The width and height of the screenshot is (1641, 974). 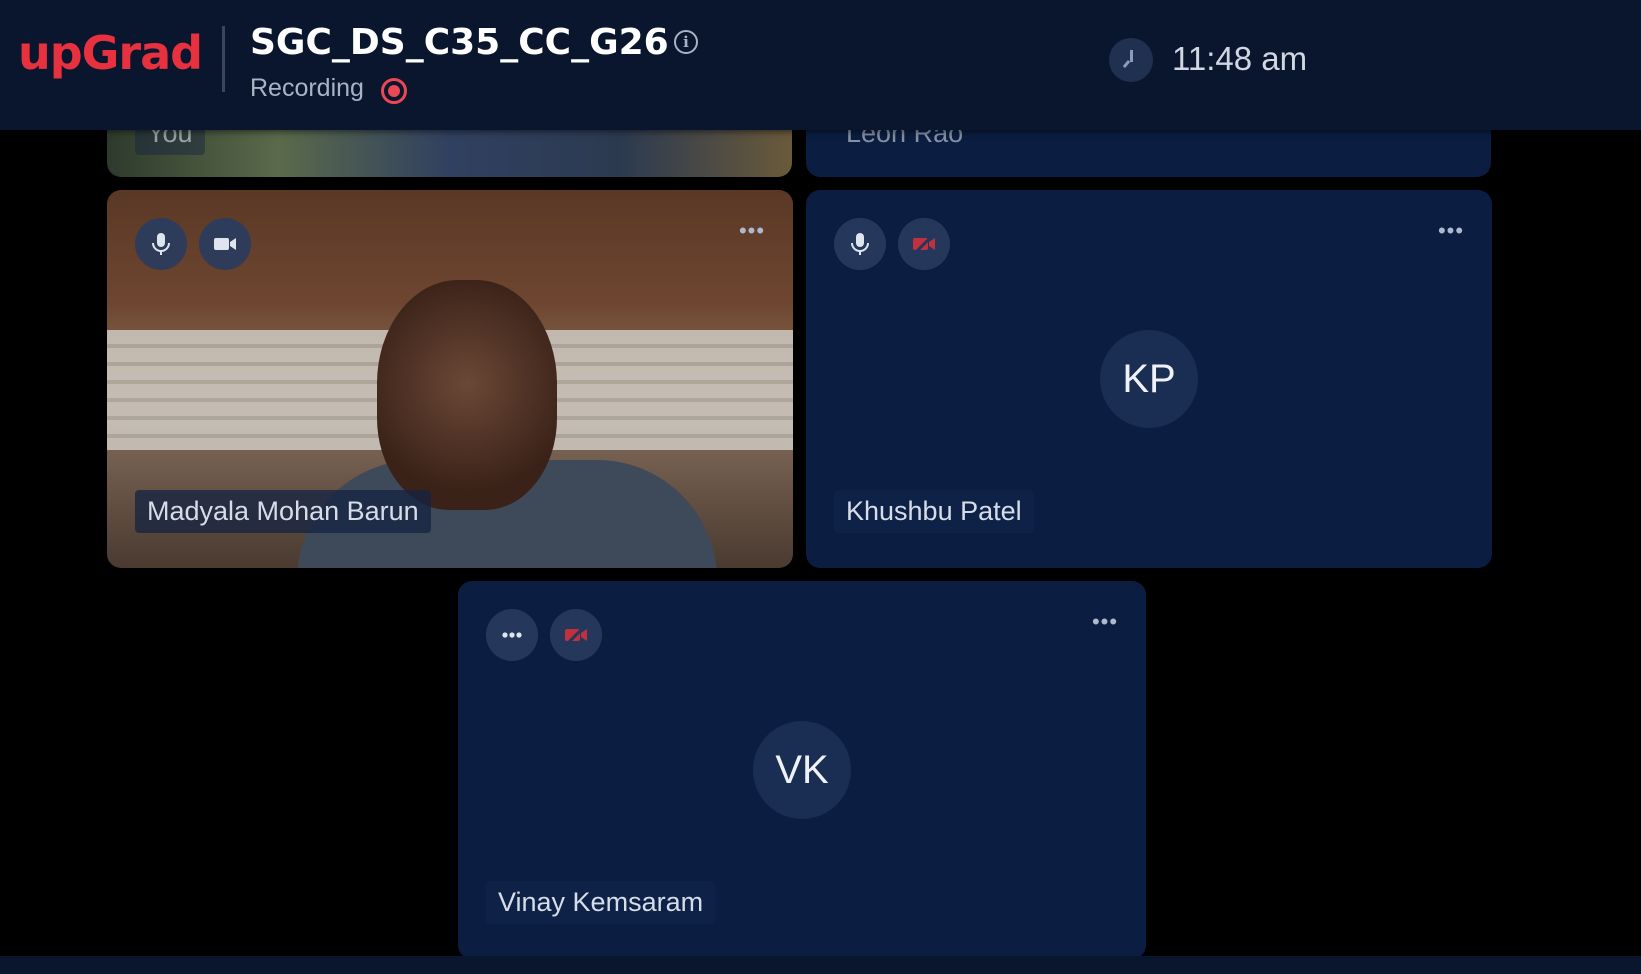 I want to click on participant-name: Khushbu Patel, so click(x=934, y=511).